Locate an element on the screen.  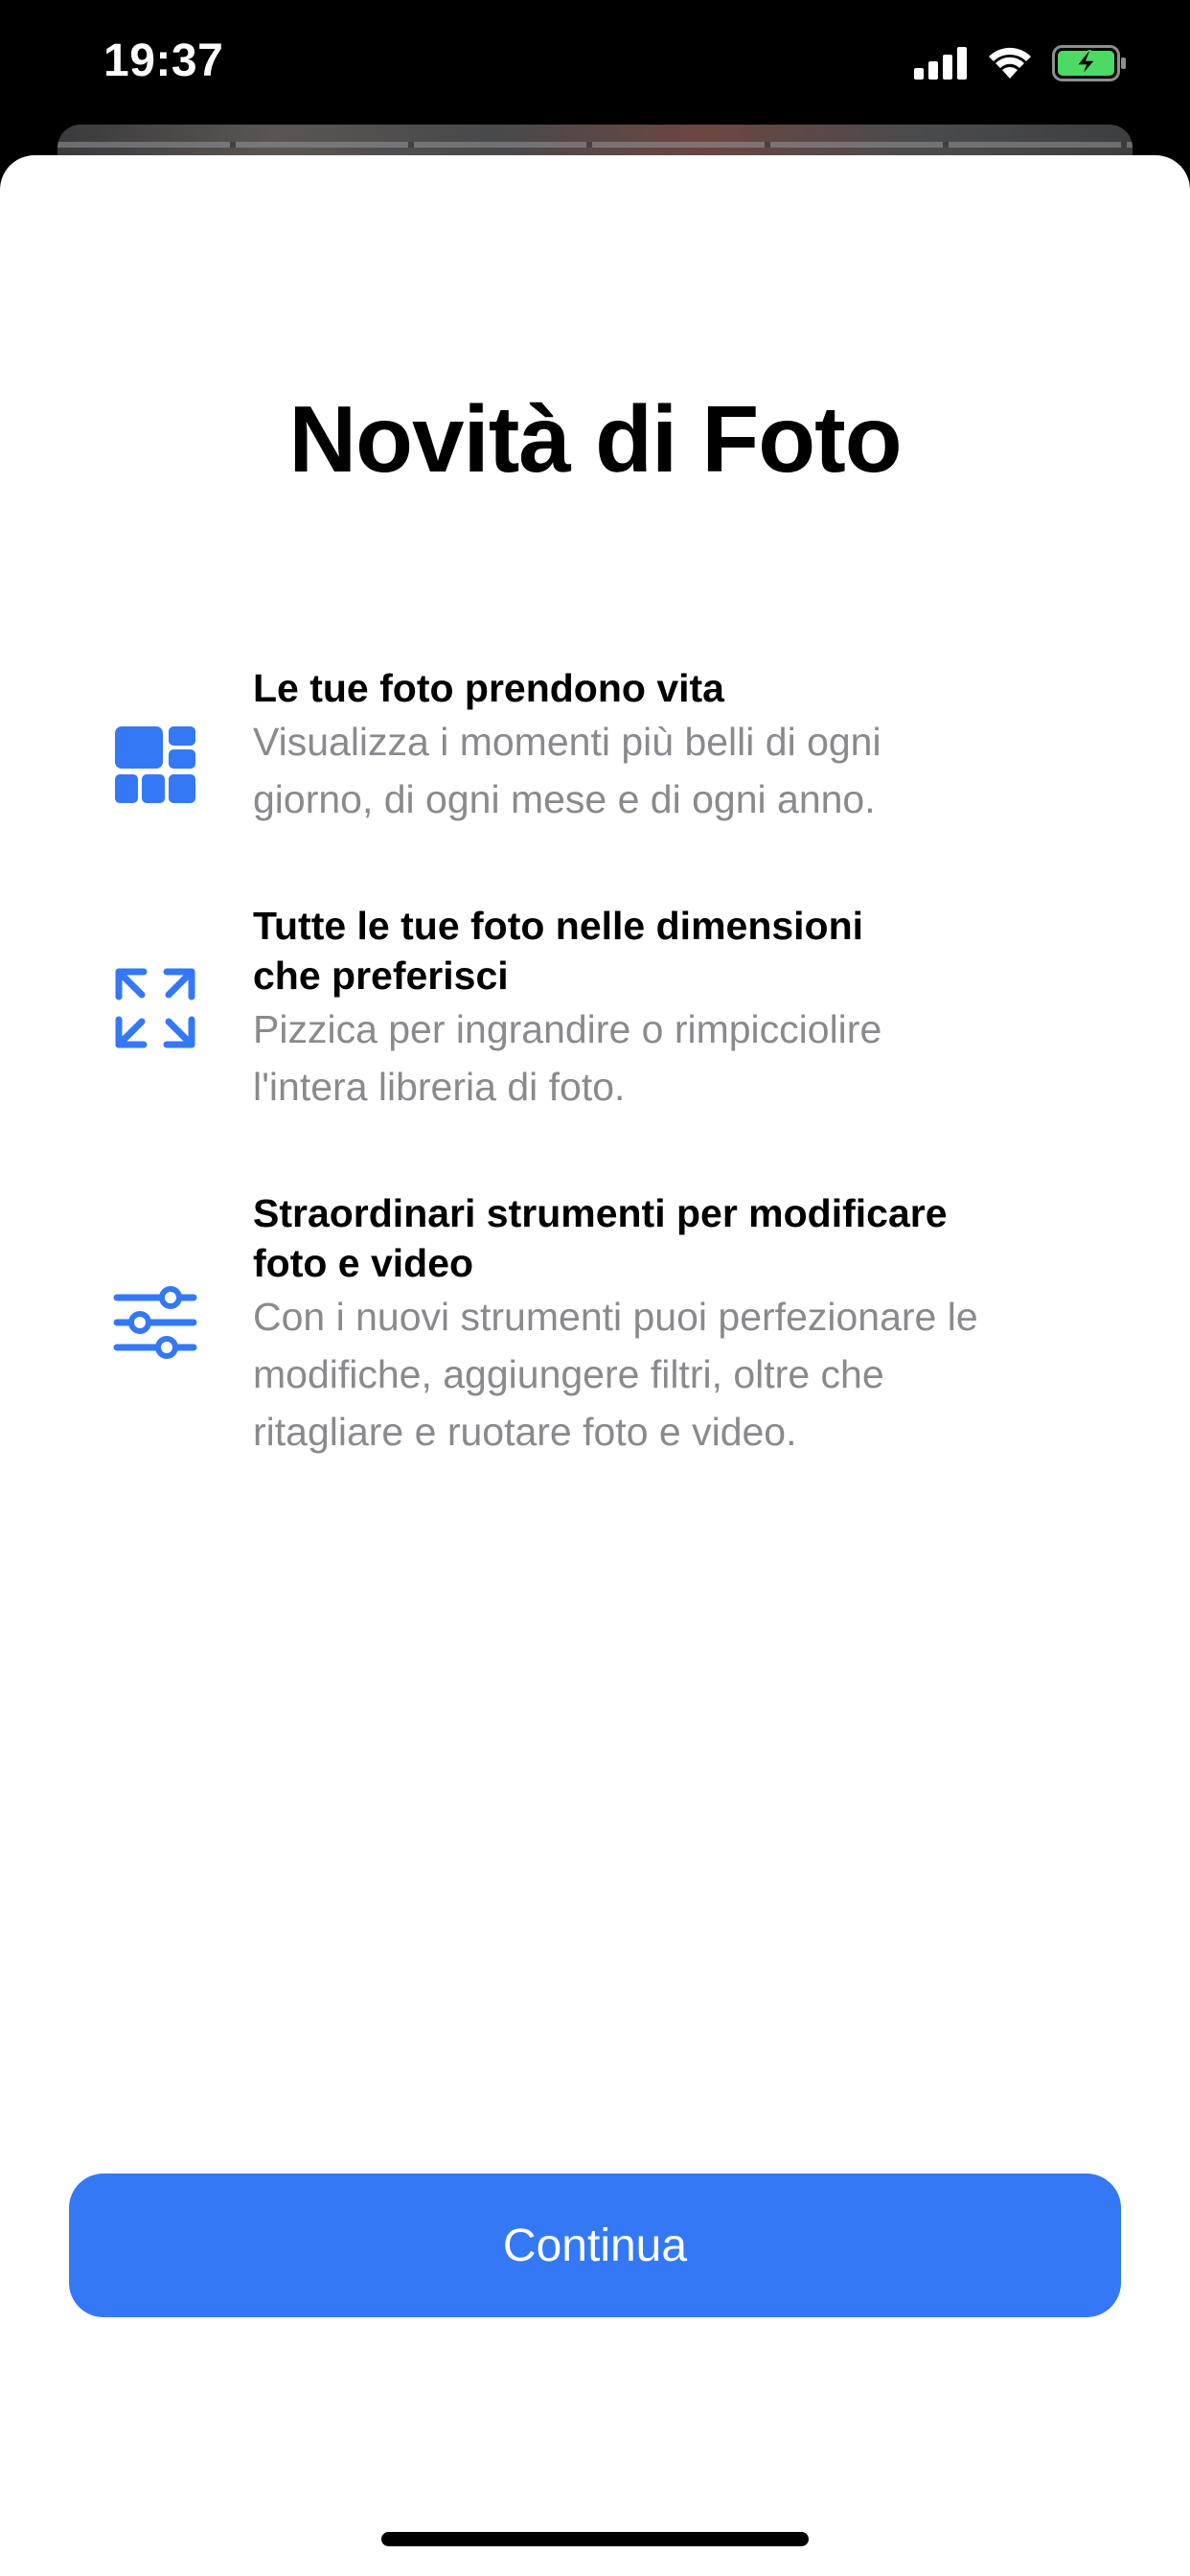
wifi-icon is located at coordinates (1010, 63).